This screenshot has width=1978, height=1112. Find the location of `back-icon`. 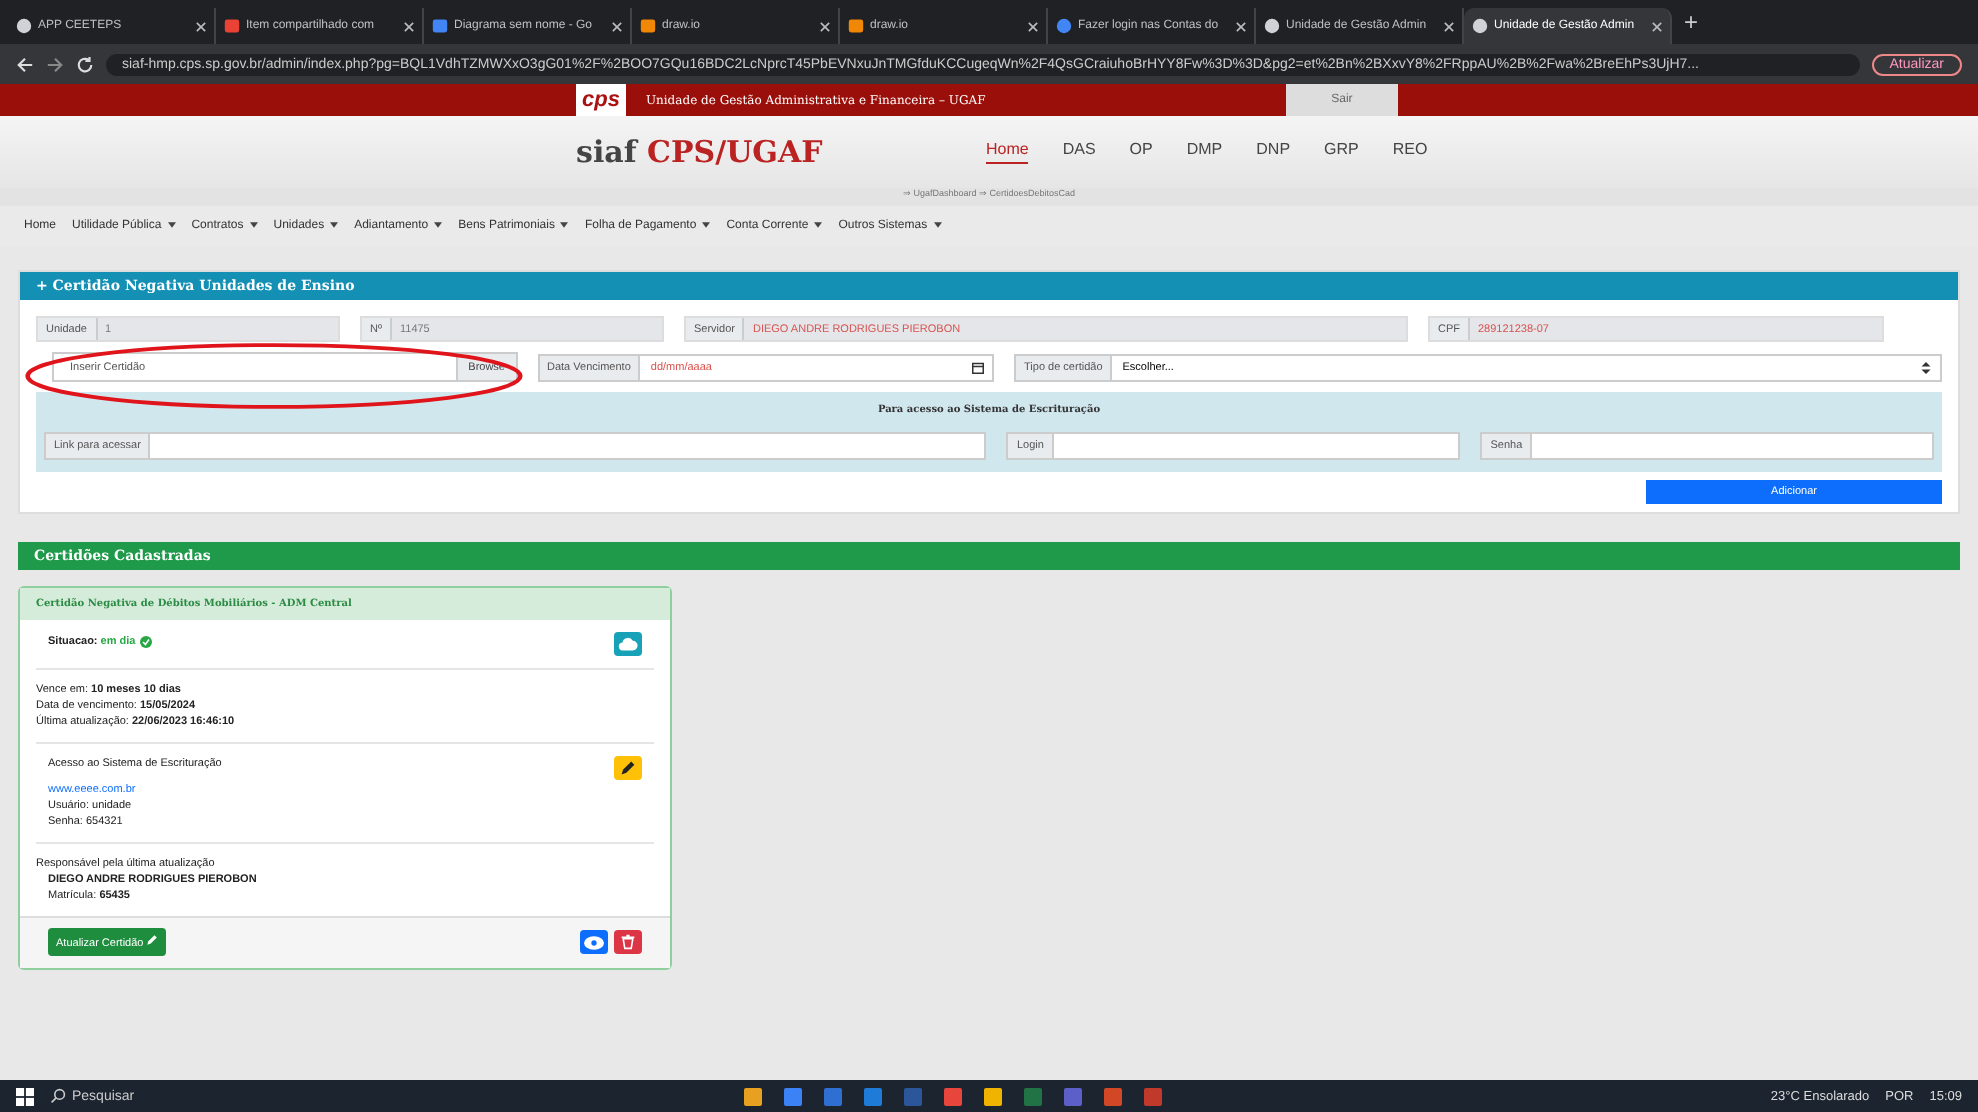

back-icon is located at coordinates (25, 64).